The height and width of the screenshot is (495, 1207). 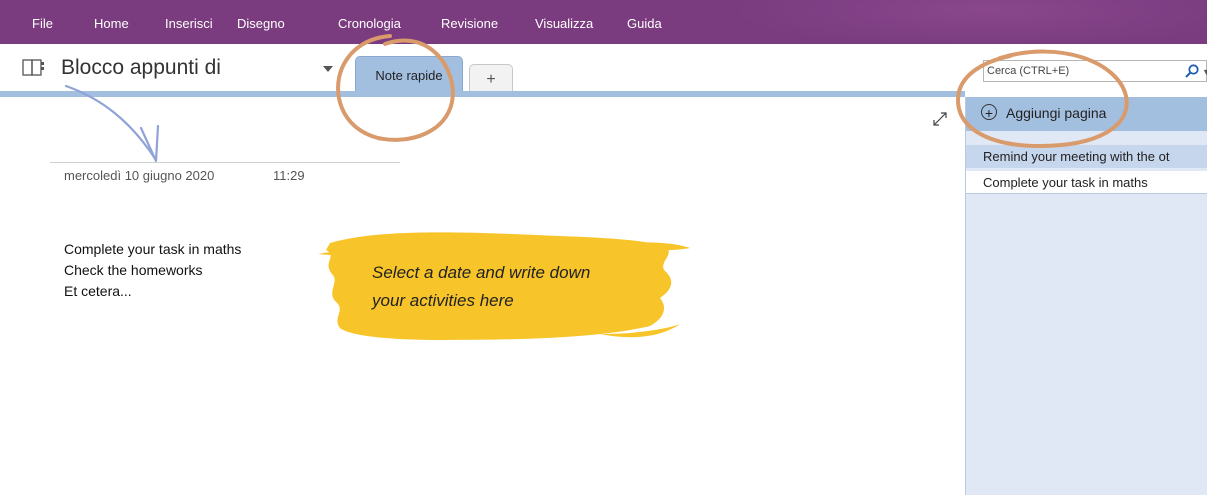 I want to click on notebook-icon, so click(x=34, y=67).